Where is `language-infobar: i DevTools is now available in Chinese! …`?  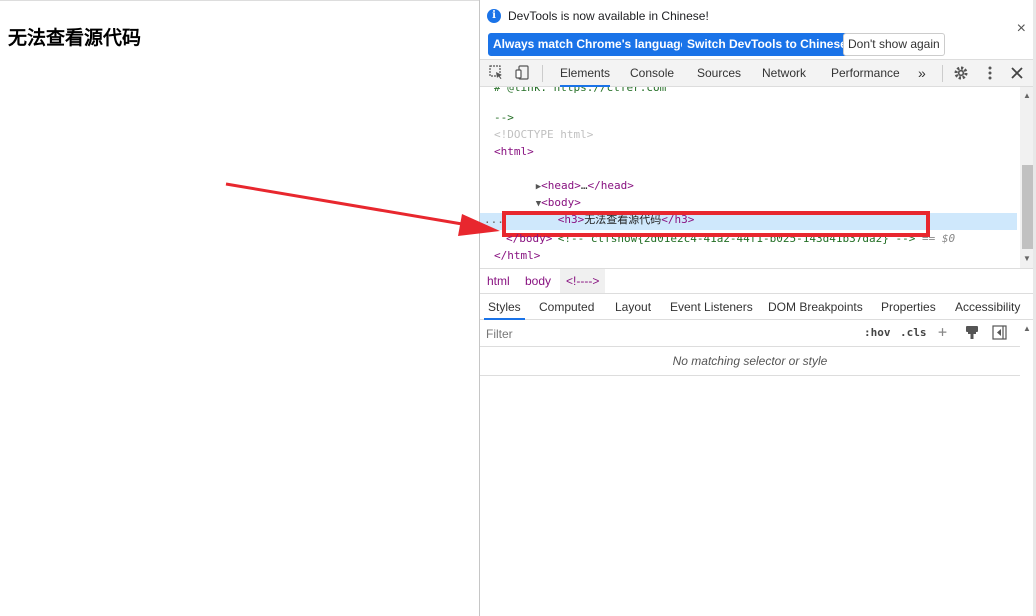
language-infobar: i DevTools is now available in Chinese! … is located at coordinates (758, 30).